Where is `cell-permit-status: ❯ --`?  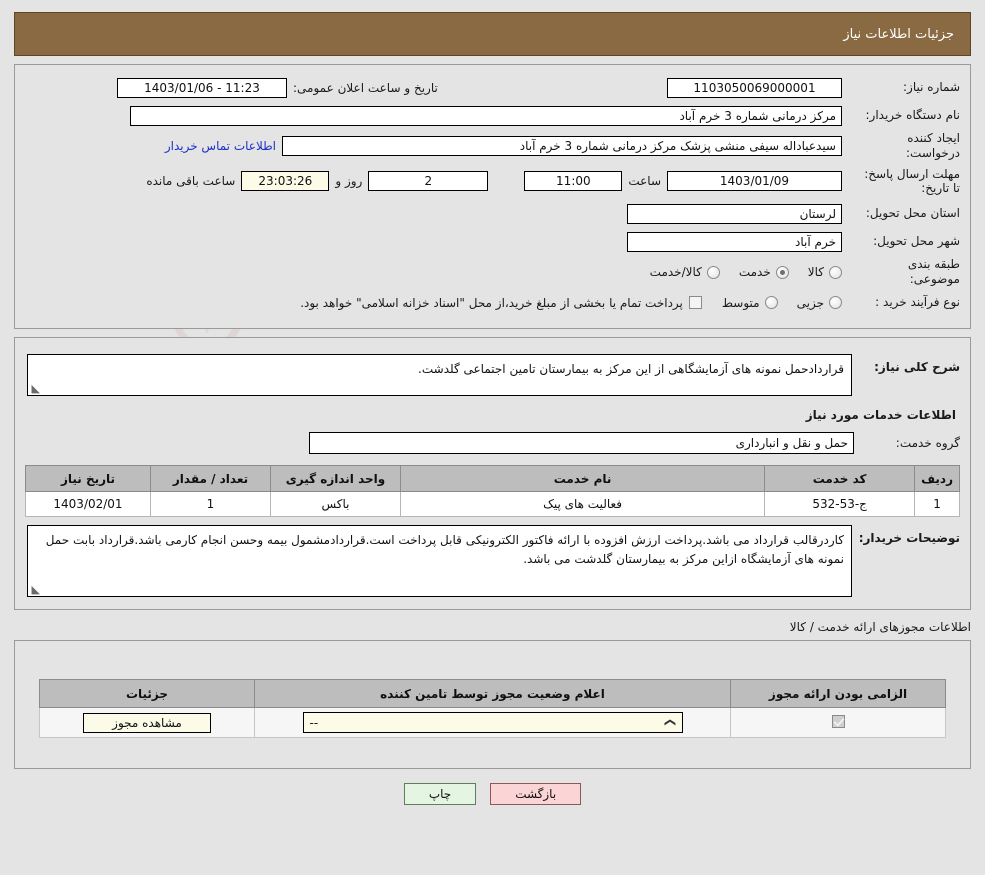
cell-permit-status: ❯ -- is located at coordinates (492, 722).